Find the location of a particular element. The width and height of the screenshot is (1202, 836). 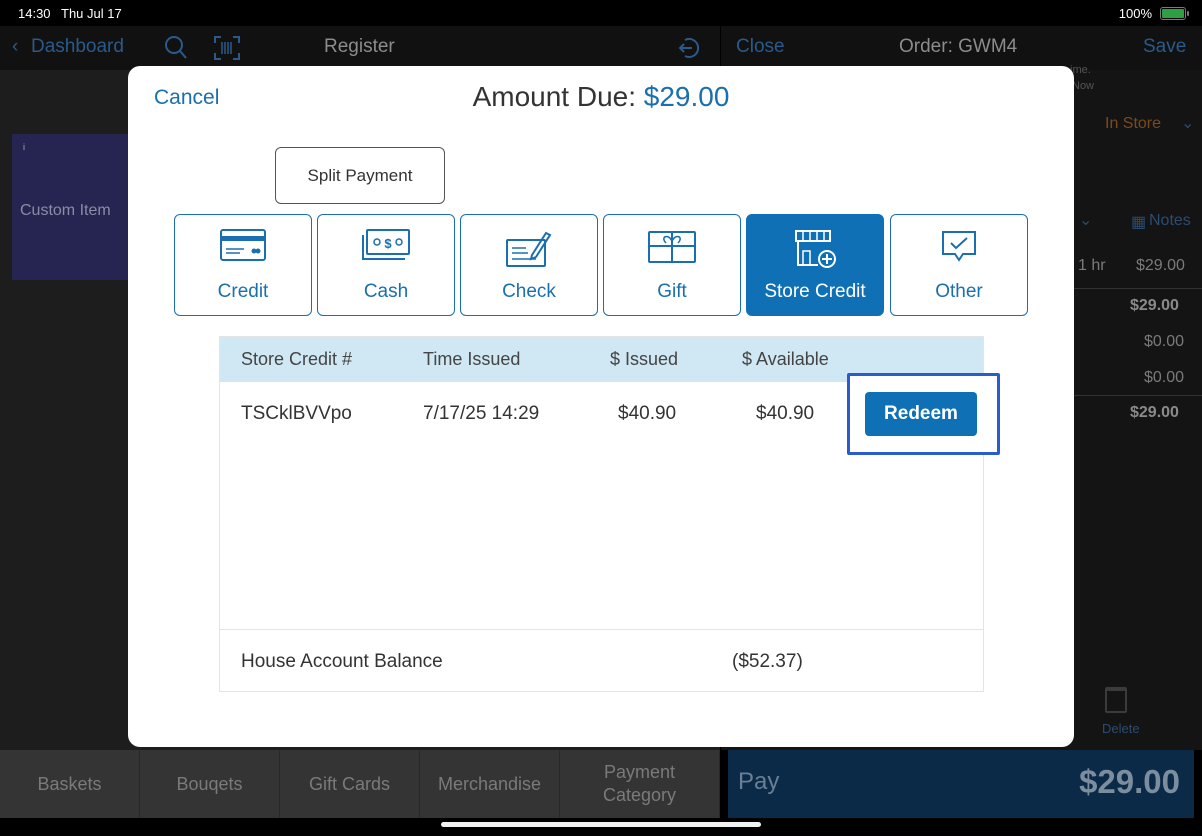

battery-icon is located at coordinates (1174, 13).